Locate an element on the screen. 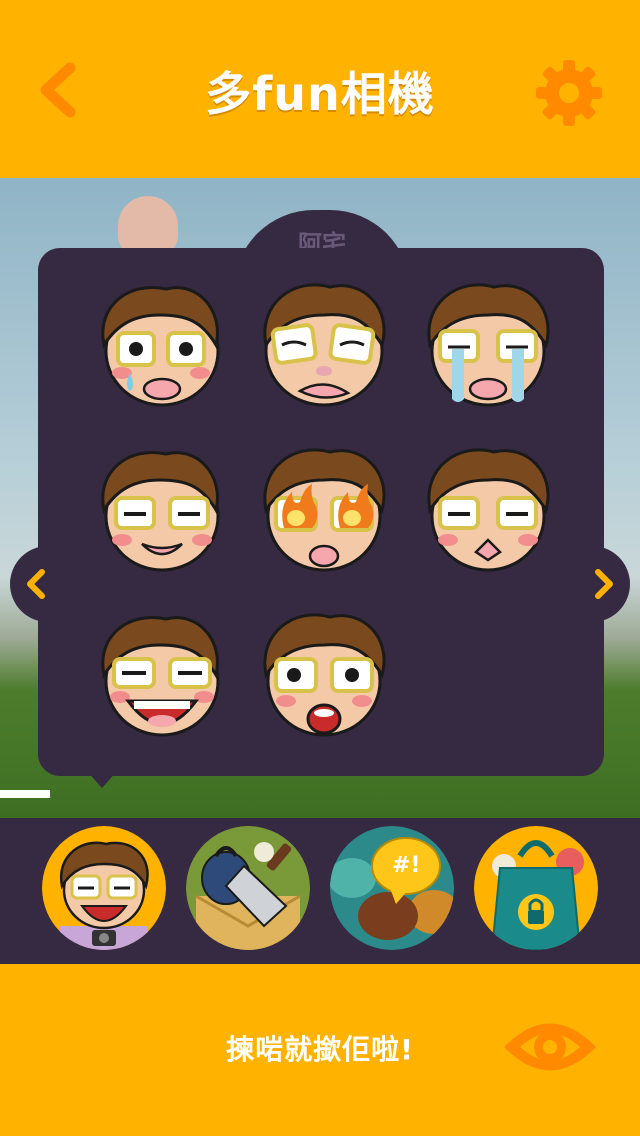  next-page-button is located at coordinates (601, 584).